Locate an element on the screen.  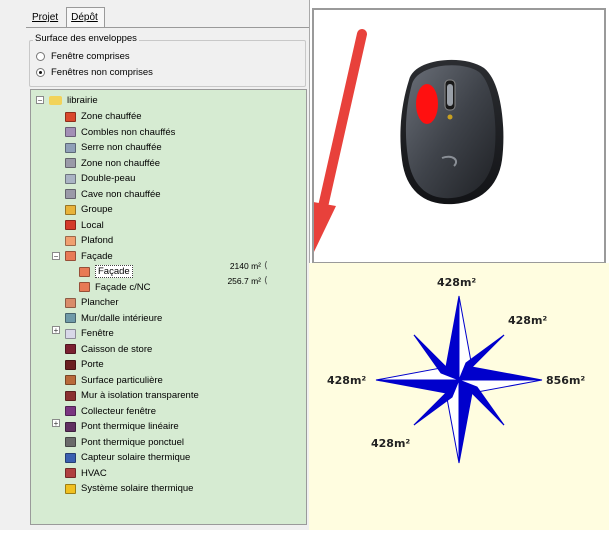
blind-box-icon is located at coordinates (70, 349).